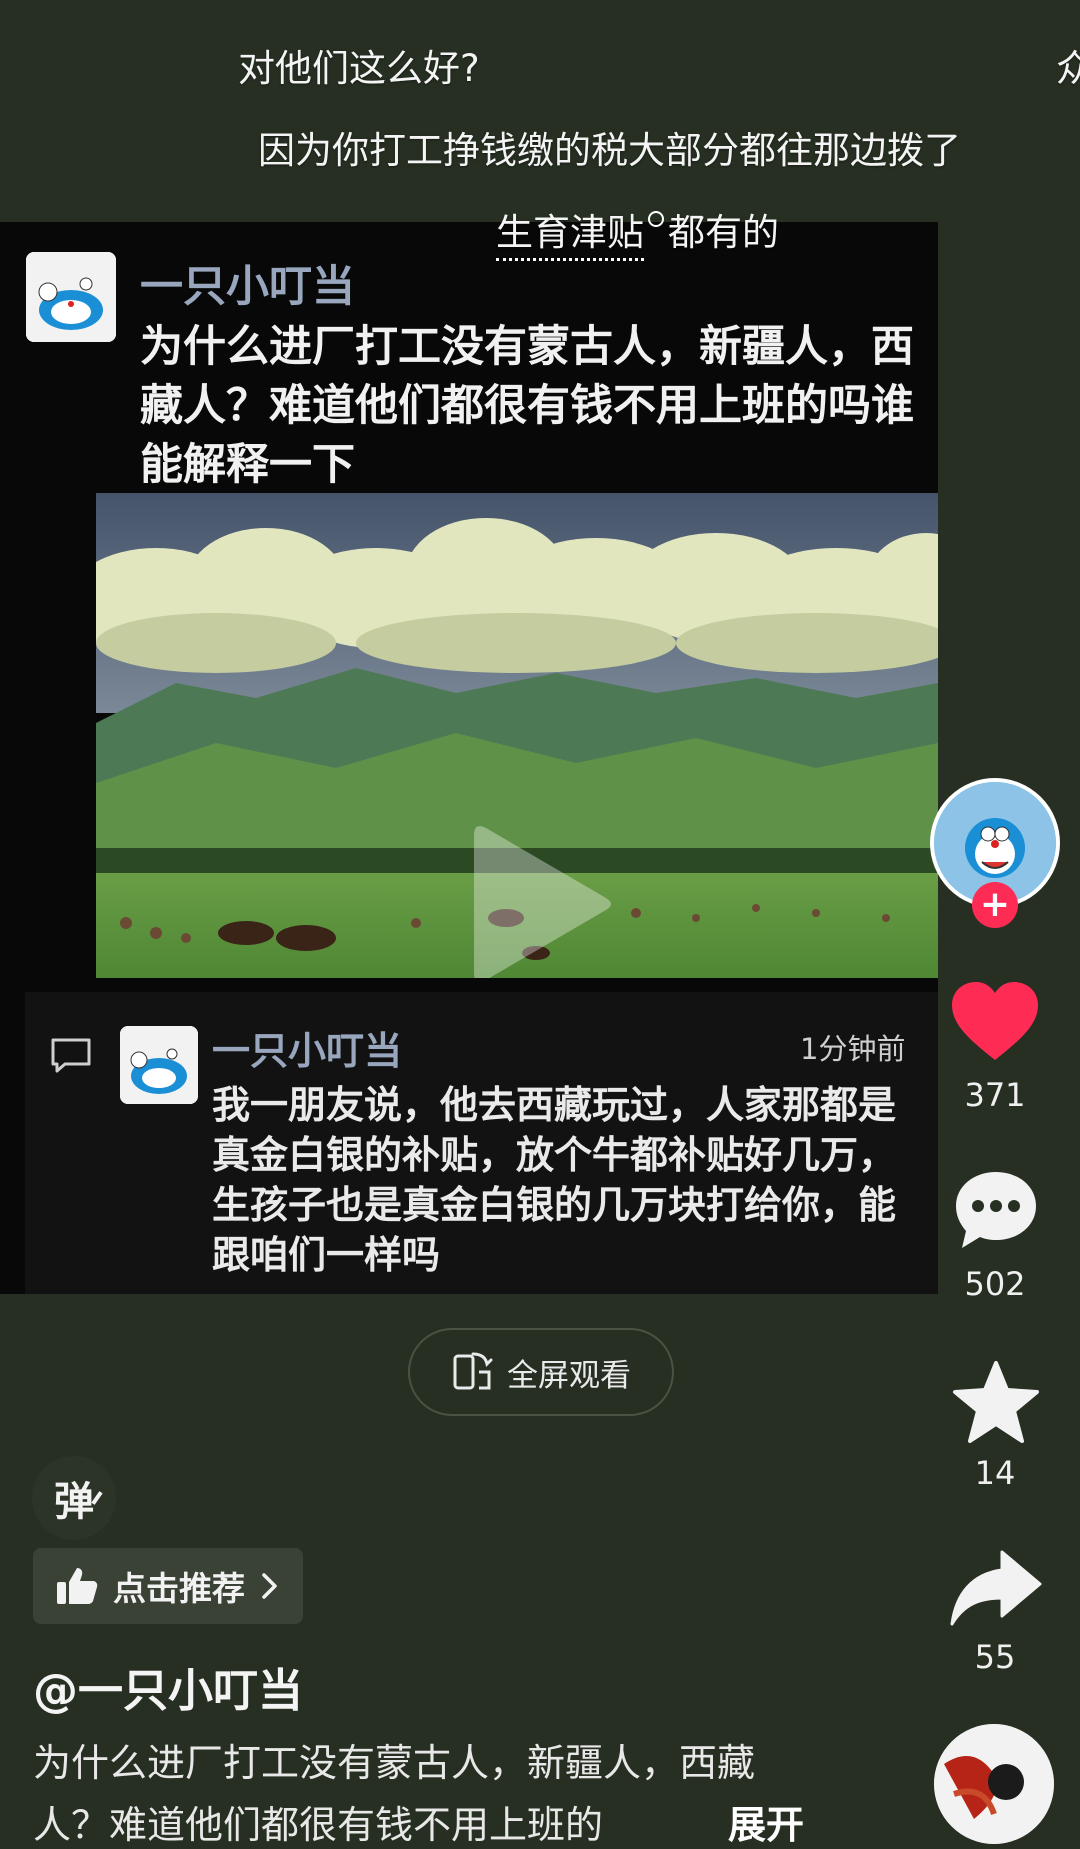  I want to click on danmaku-line-1-cut: 众, so click(1068, 68).